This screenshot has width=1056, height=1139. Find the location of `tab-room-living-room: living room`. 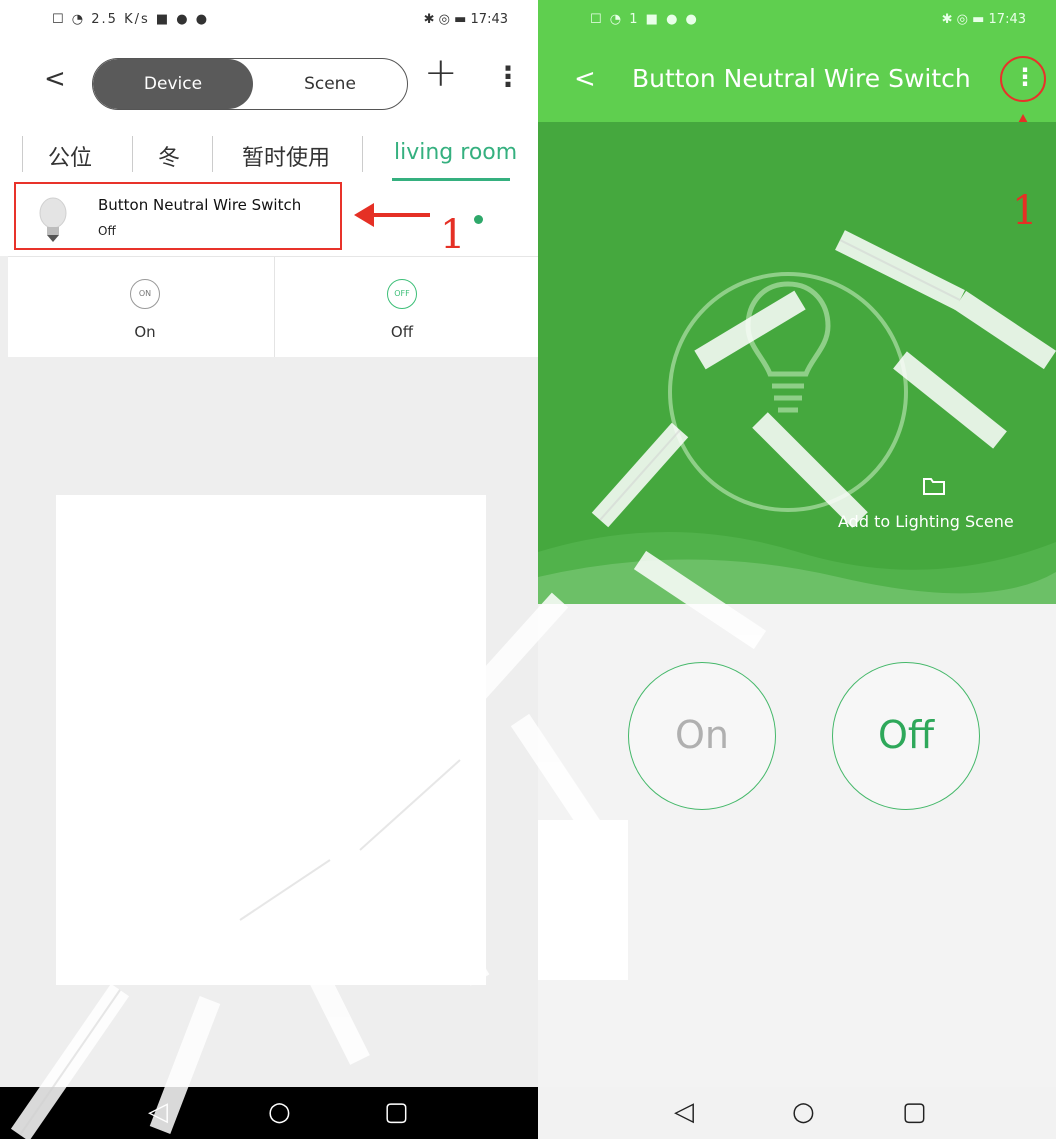

tab-room-living-room: living room is located at coordinates (455, 152).